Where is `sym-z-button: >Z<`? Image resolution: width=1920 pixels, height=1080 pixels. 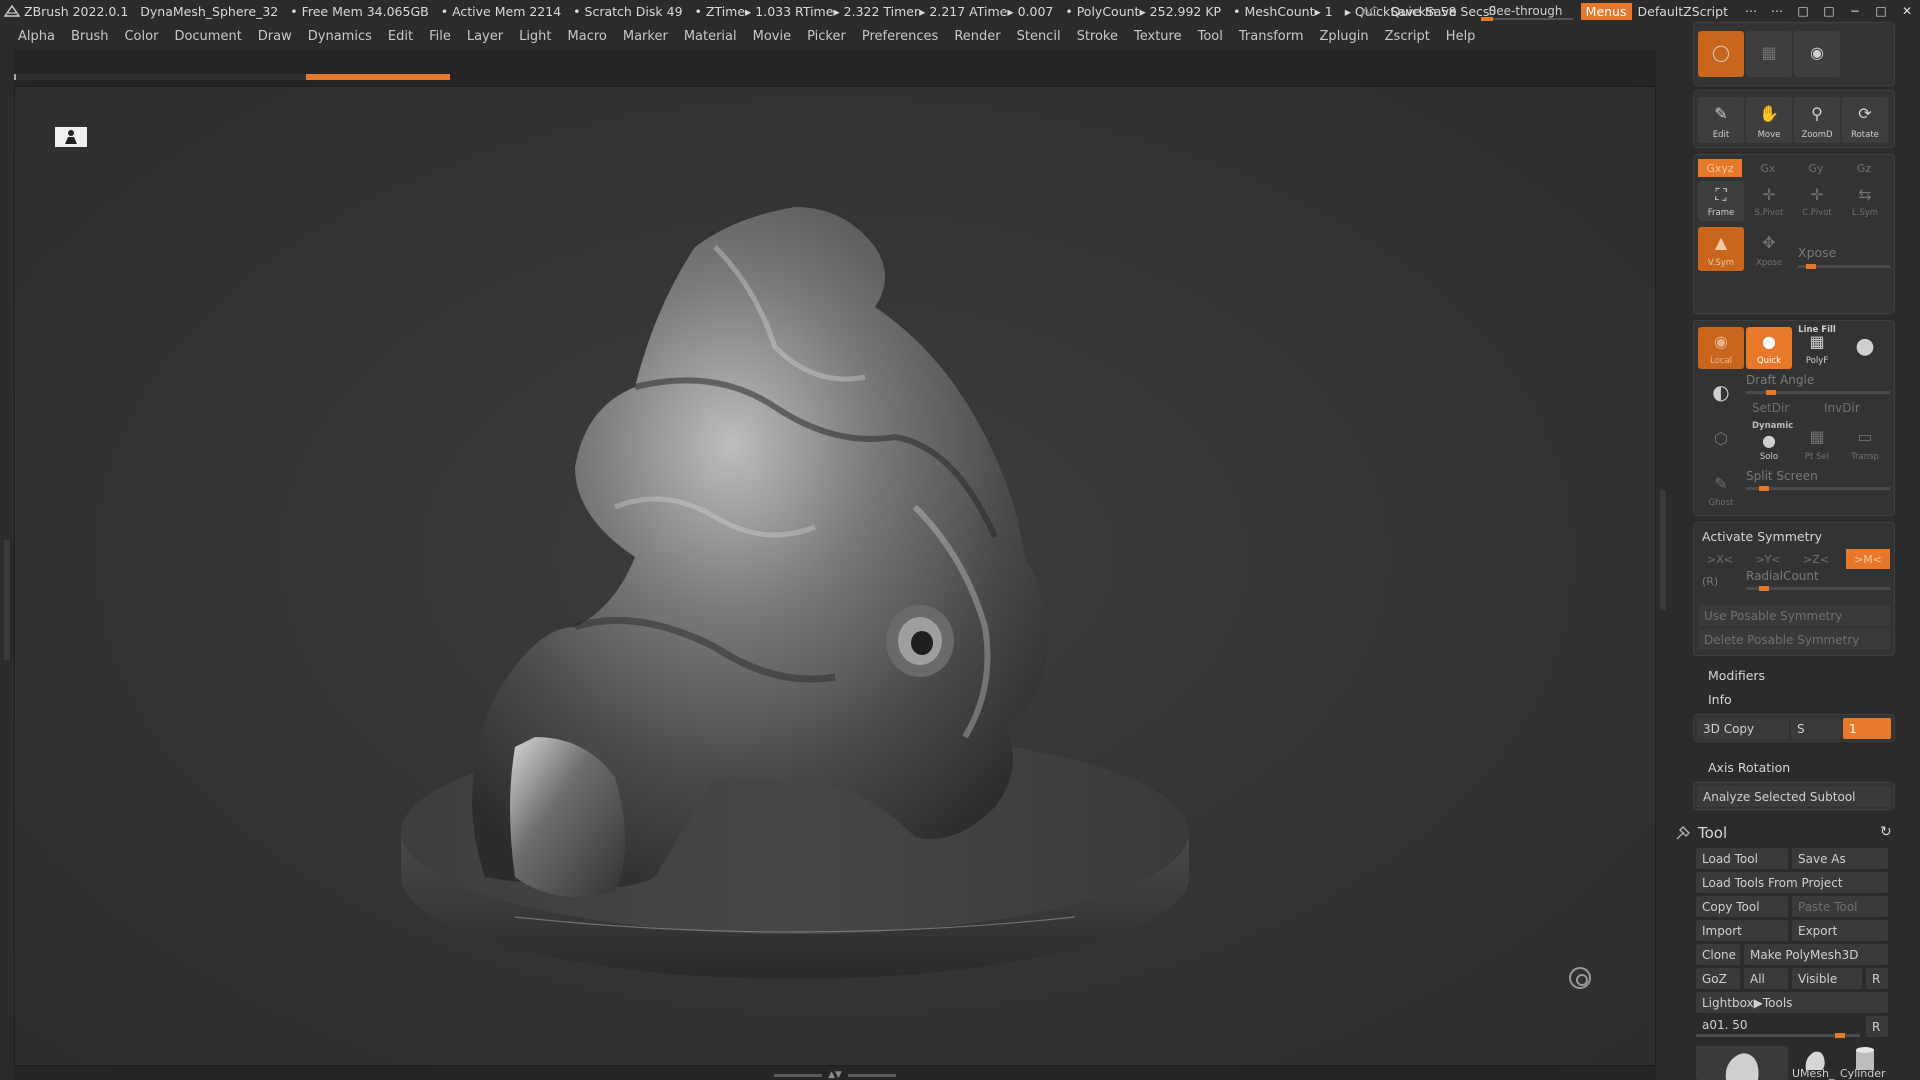
sym-z-button: >Z< is located at coordinates (1816, 559).